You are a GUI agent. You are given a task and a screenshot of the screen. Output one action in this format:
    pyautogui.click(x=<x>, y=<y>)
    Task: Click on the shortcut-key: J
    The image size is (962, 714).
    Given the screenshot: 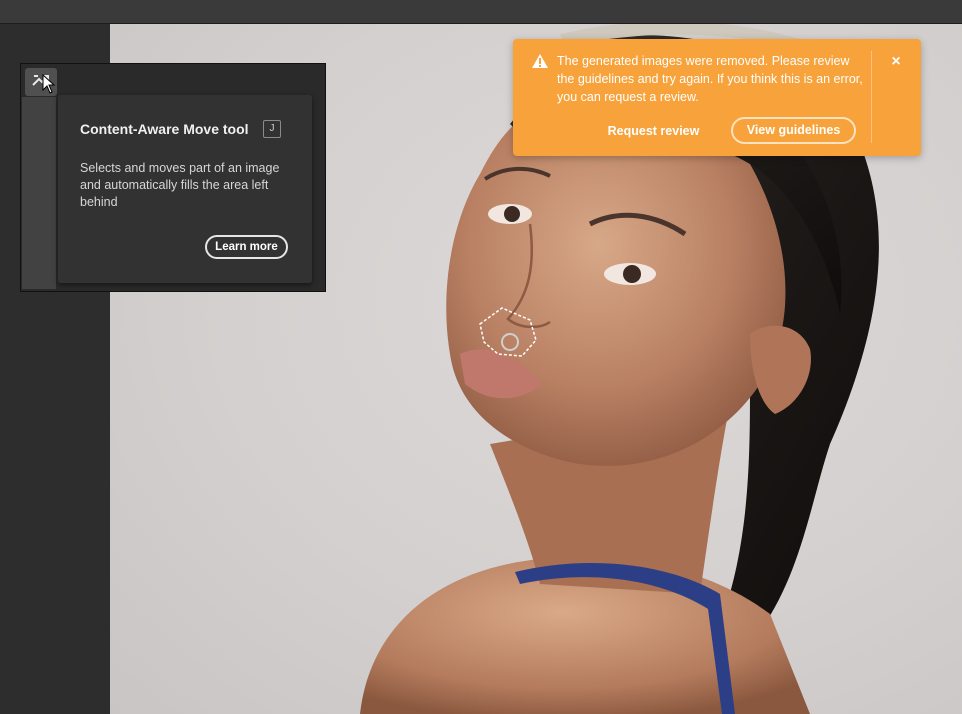 What is the action you would take?
    pyautogui.click(x=272, y=129)
    